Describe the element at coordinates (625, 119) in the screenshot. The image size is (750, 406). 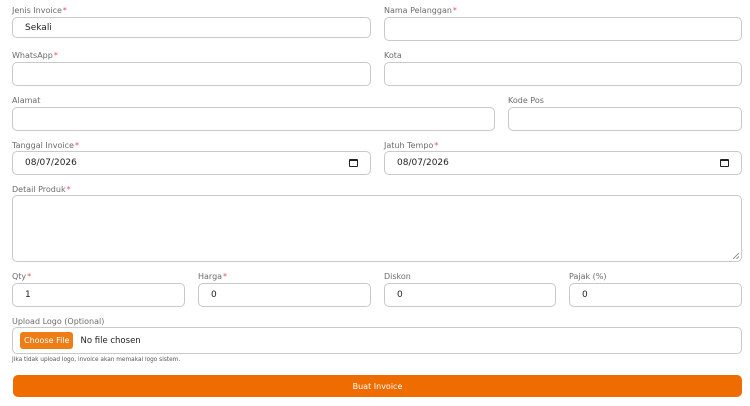
I see `kode-pos-input` at that location.